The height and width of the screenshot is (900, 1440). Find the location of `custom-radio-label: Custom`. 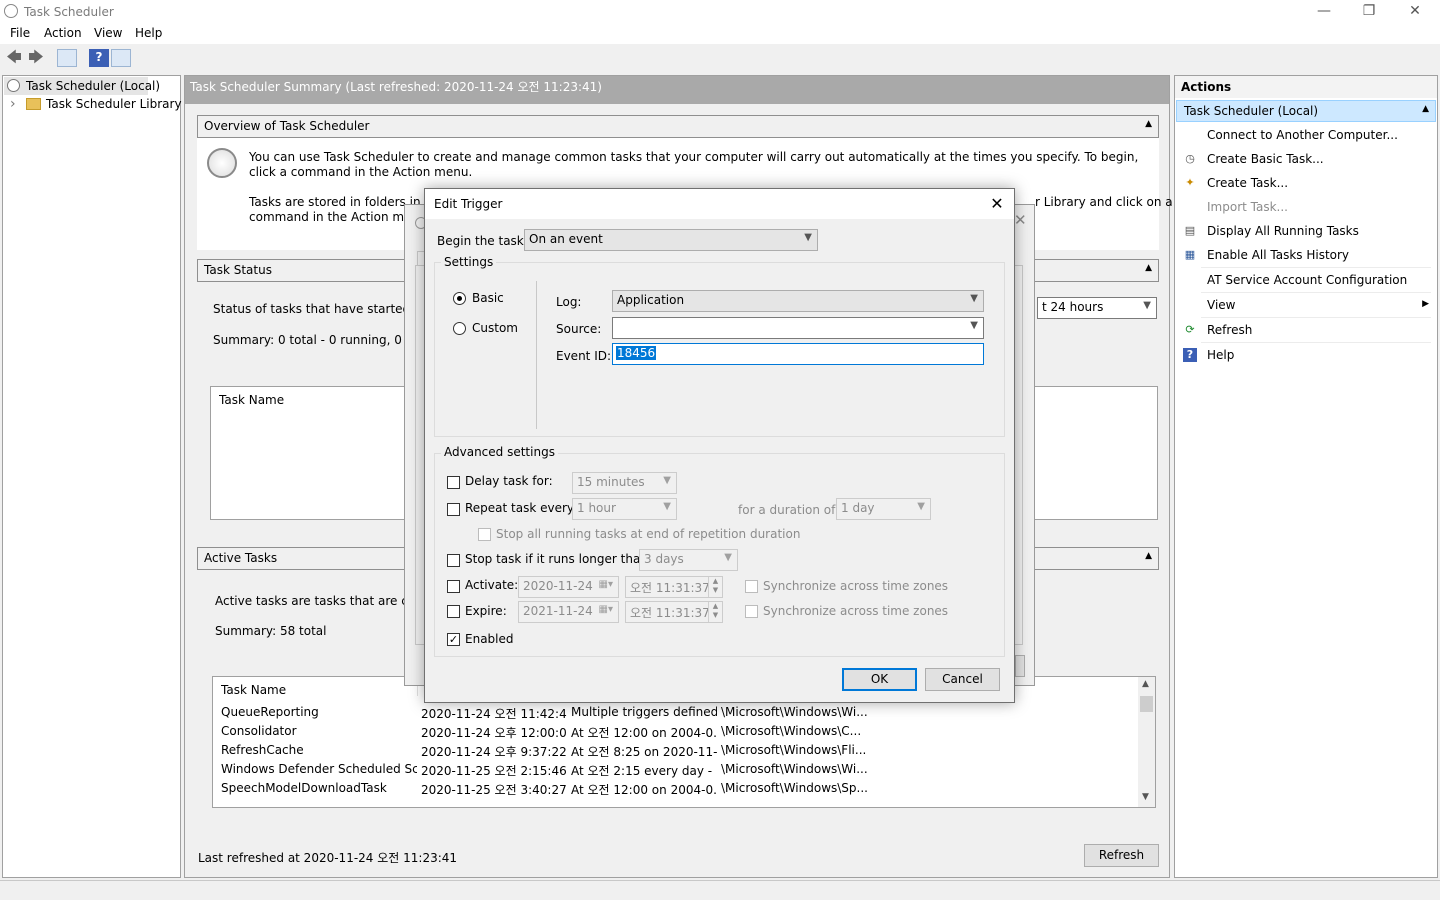

custom-radio-label: Custom is located at coordinates (495, 328).